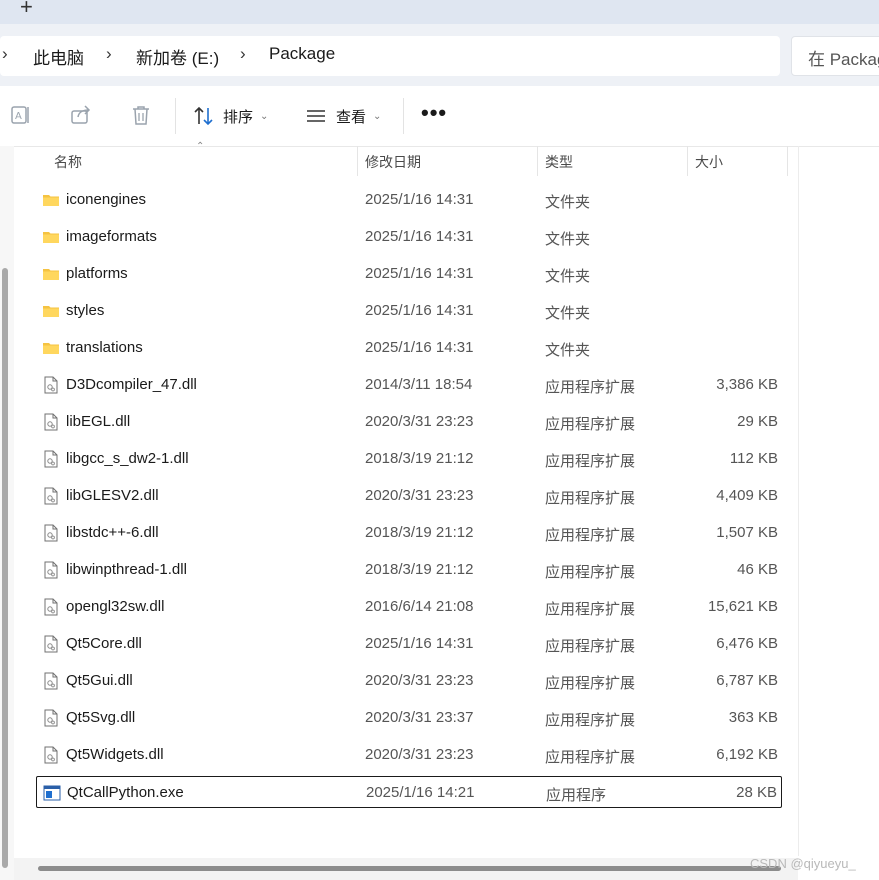 The width and height of the screenshot is (879, 880). What do you see at coordinates (52, 793) in the screenshot?
I see `exe-icon` at bounding box center [52, 793].